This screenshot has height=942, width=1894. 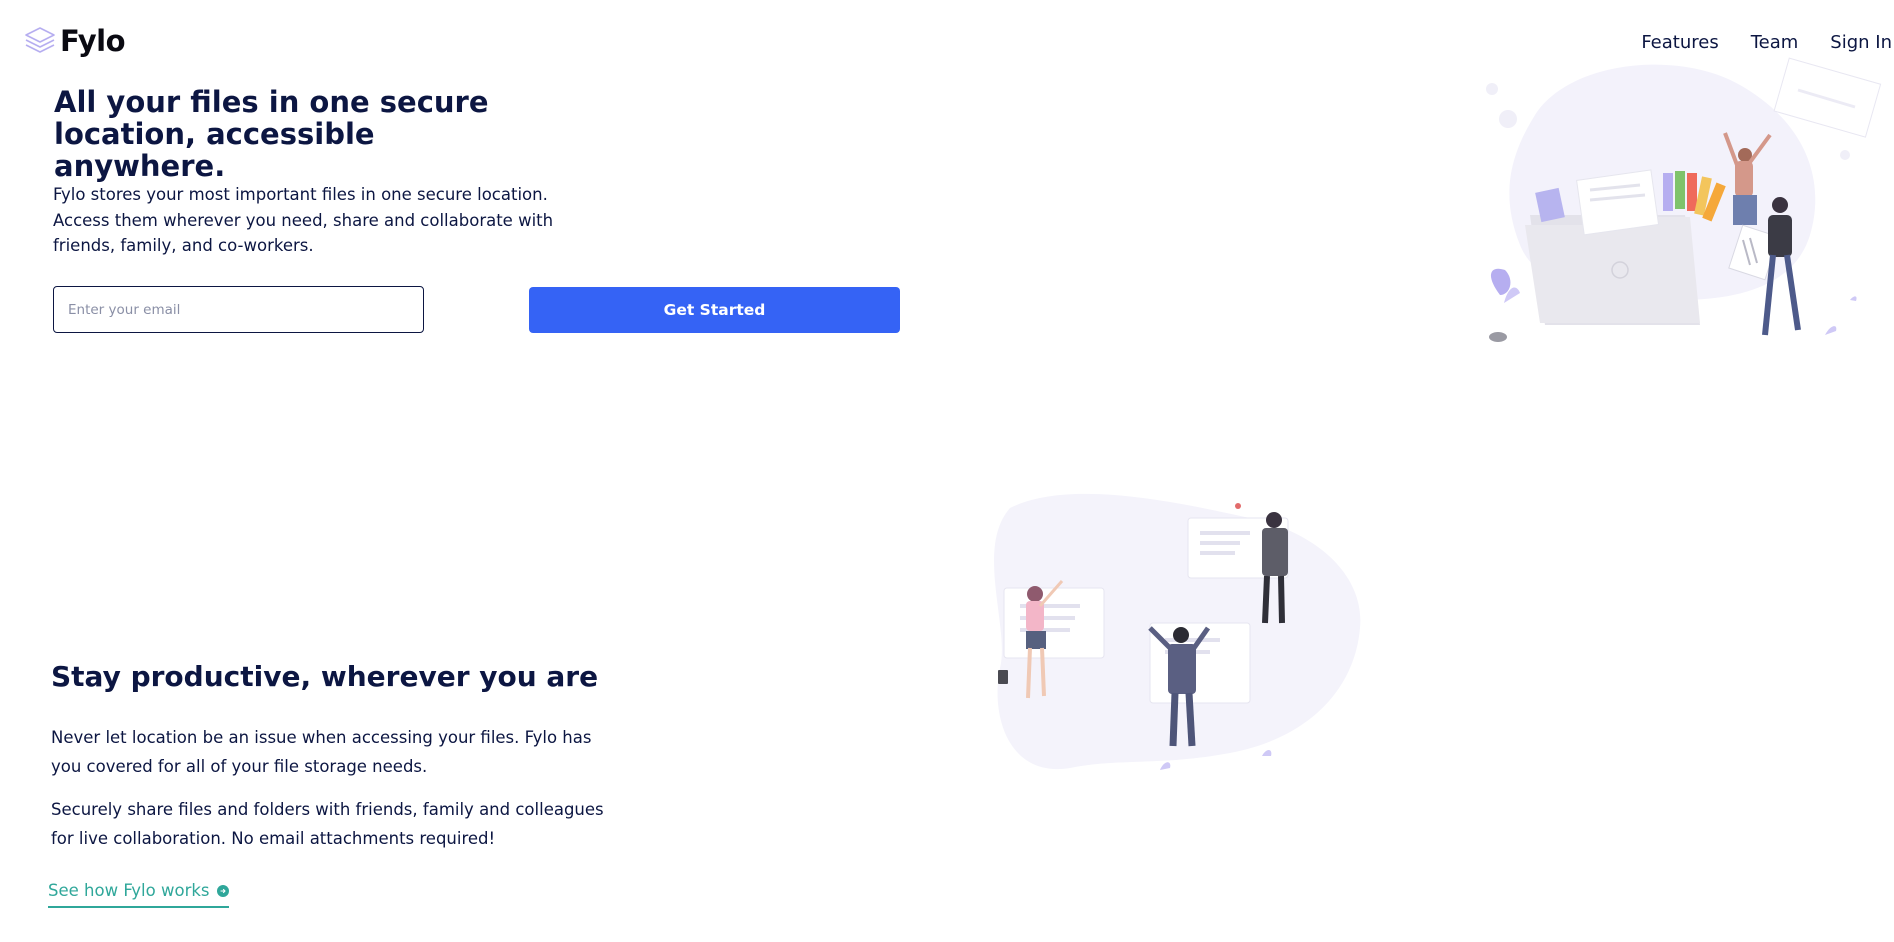 I want to click on productive-title: Stay productive, wherever you are, so click(x=325, y=676).